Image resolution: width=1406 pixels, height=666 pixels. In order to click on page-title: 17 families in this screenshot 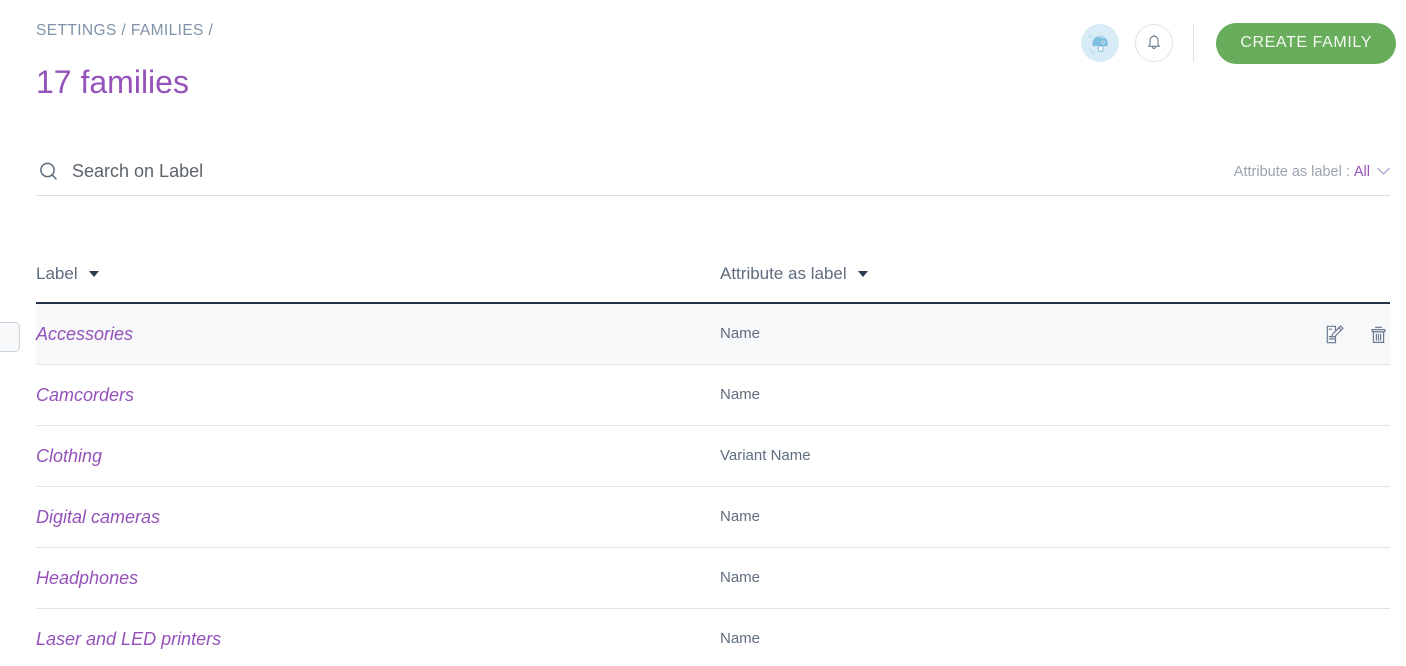, I will do `click(112, 82)`.